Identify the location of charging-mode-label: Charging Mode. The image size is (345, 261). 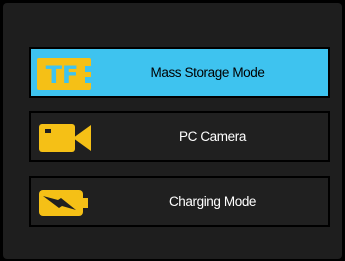
(212, 201).